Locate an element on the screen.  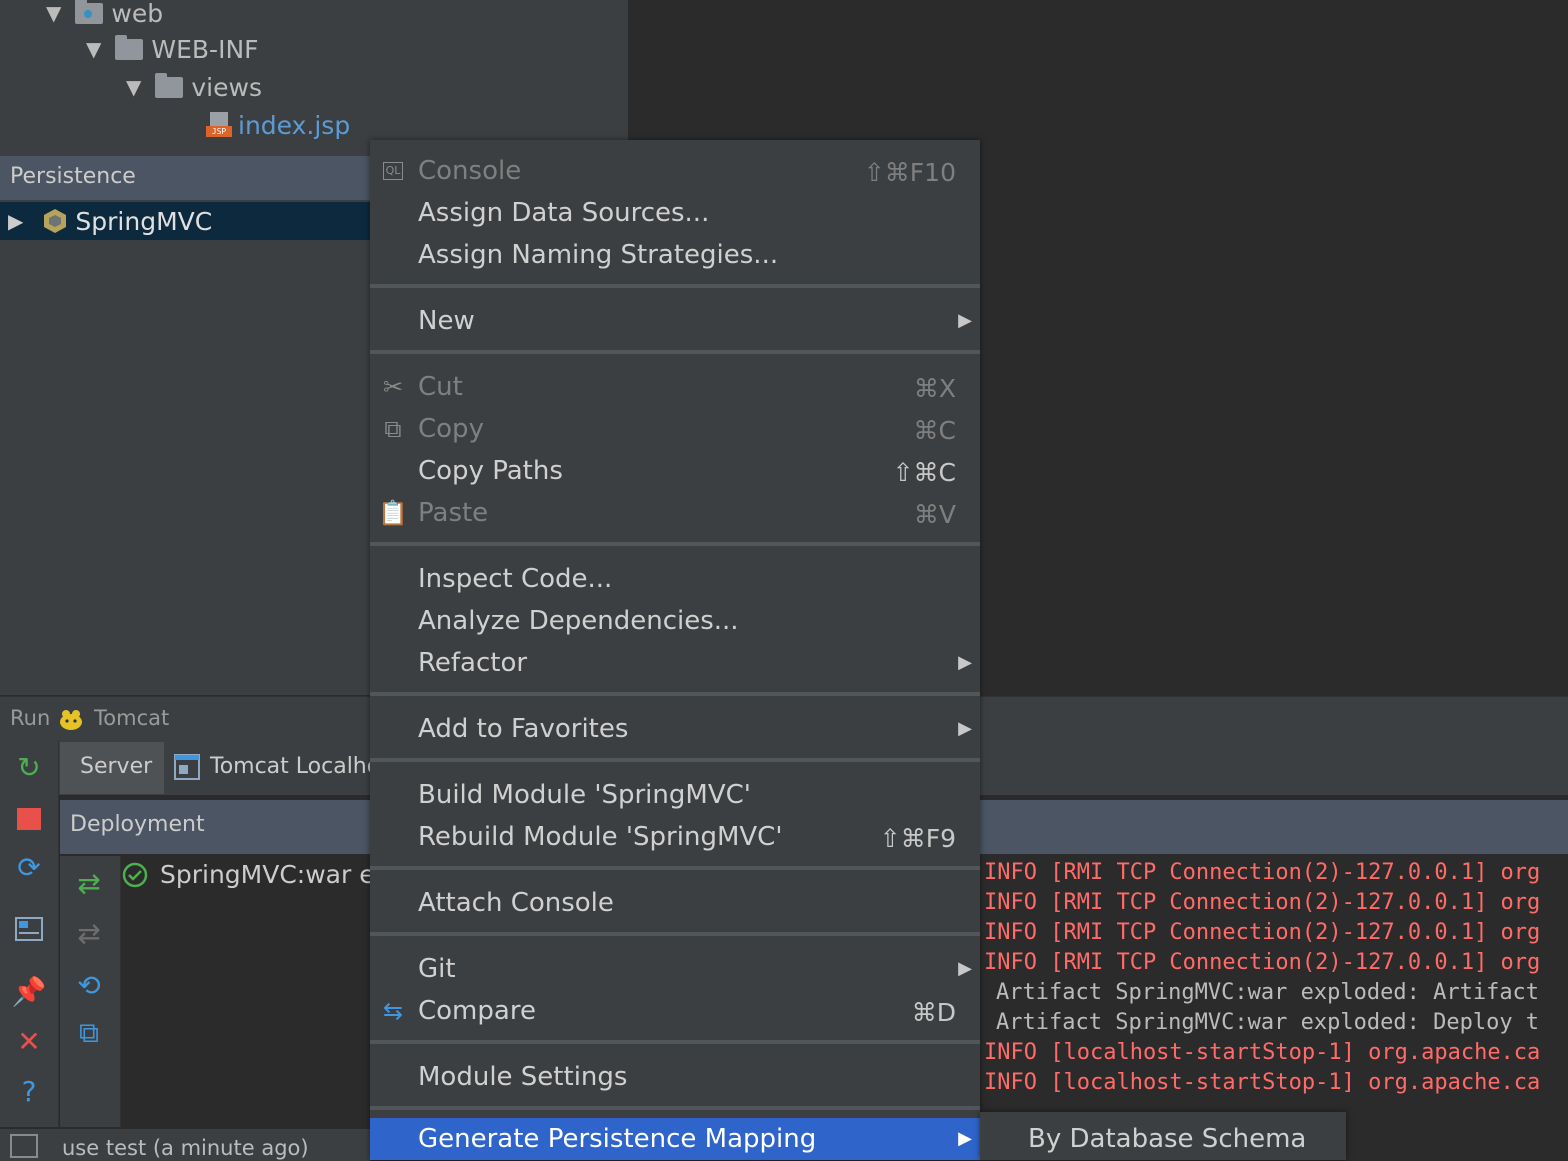
menu-item-label: Console is located at coordinates (470, 171).